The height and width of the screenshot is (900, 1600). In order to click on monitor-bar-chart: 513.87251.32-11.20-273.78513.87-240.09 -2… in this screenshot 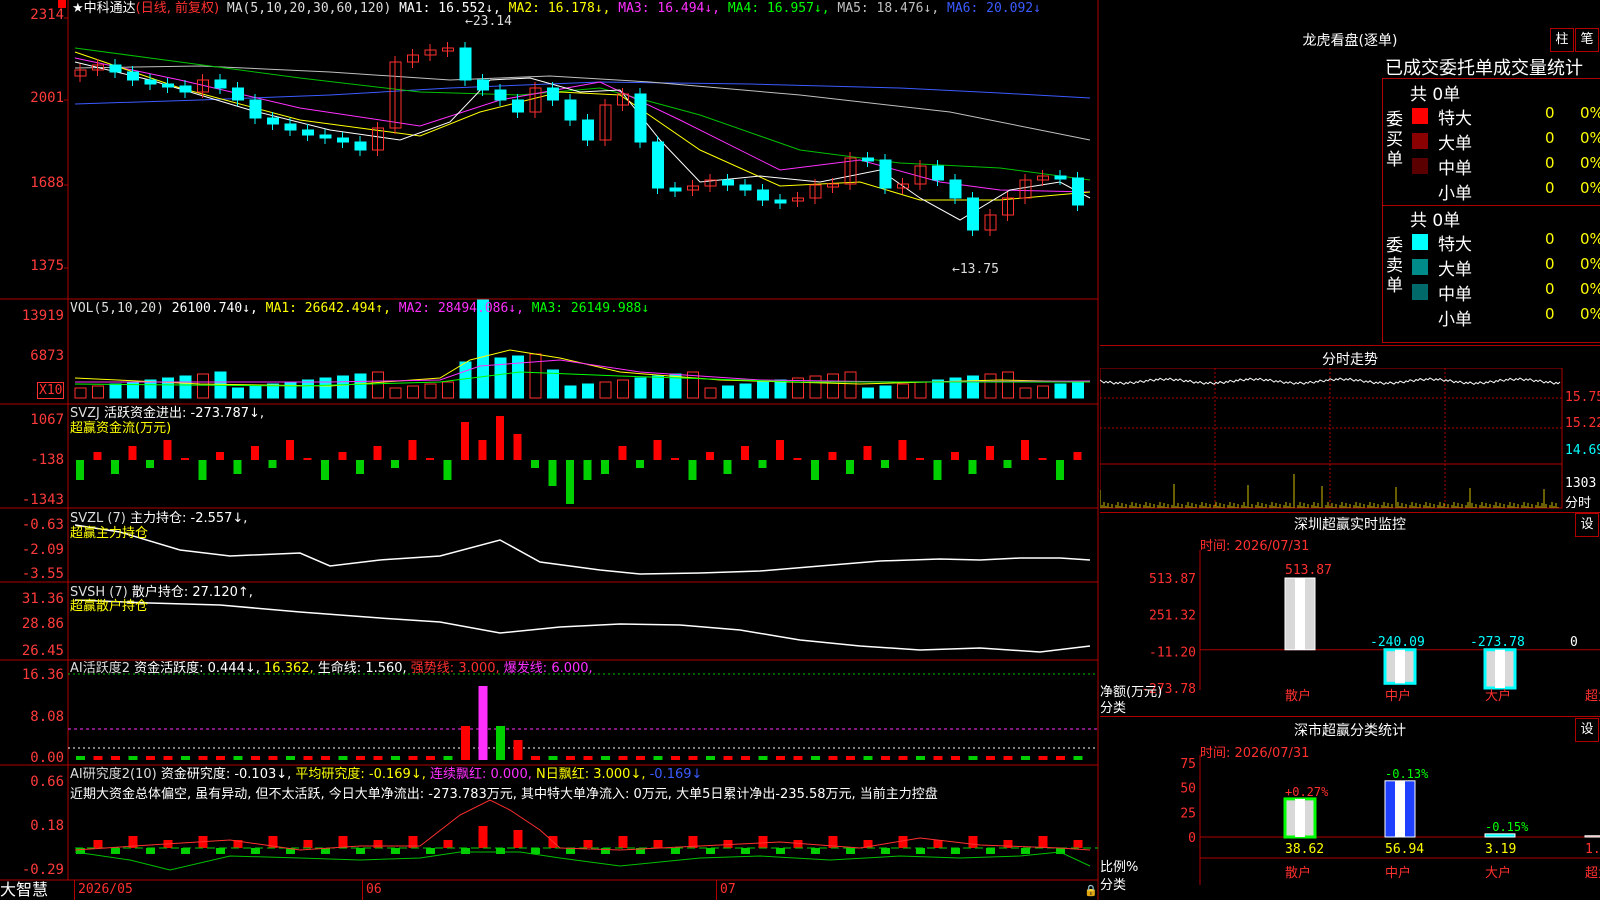, I will do `click(1350, 630)`.